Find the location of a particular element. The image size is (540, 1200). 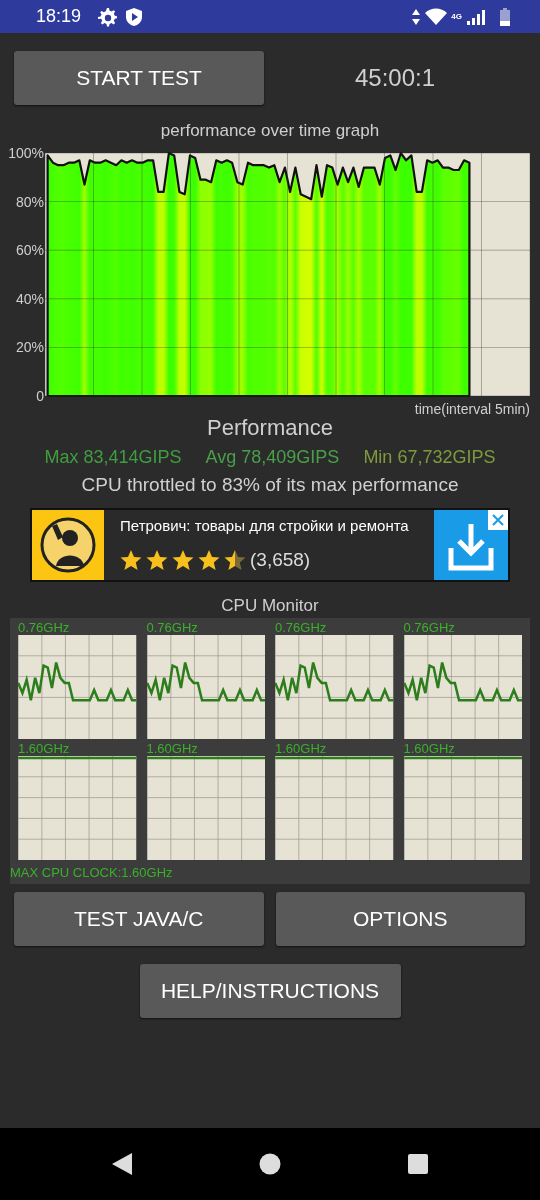

performance-min: Min 67,732GIPS is located at coordinates (429, 457).